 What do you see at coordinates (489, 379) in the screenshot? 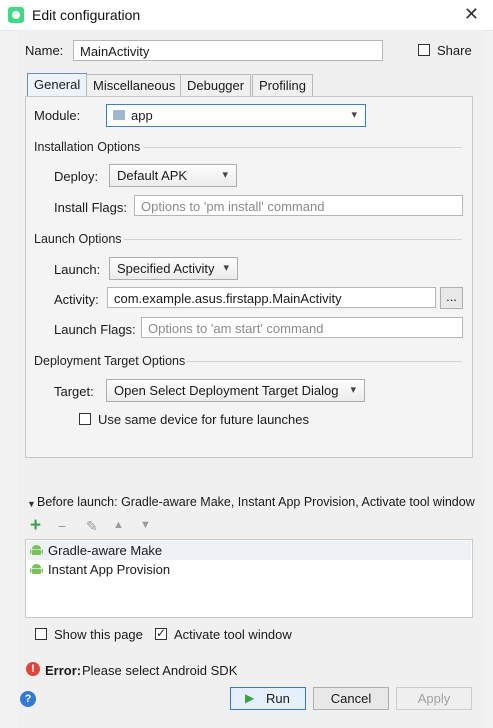
I see `background-window-edge-right` at bounding box center [489, 379].